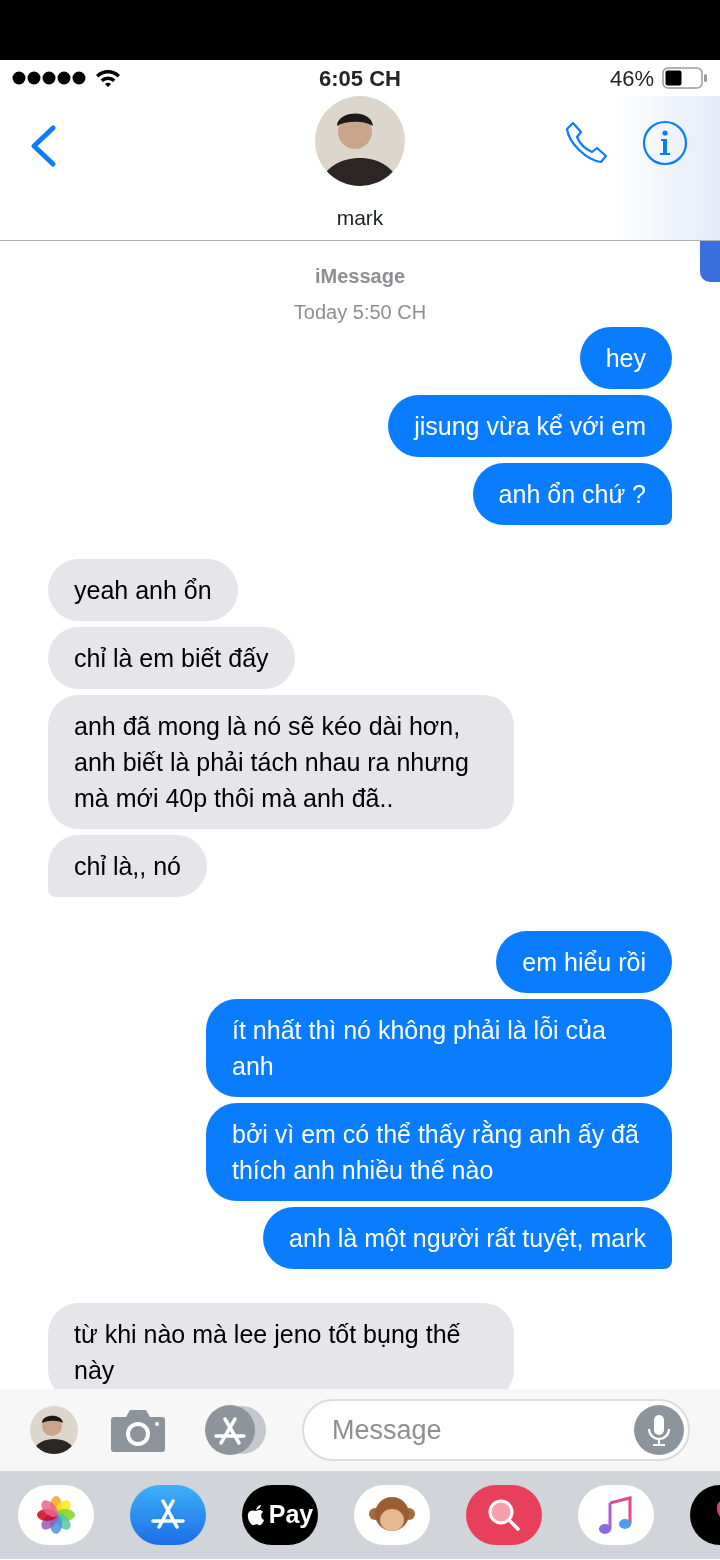  Describe the element at coordinates (291, 1515) in the screenshot. I see `pay-label: Pay` at that location.